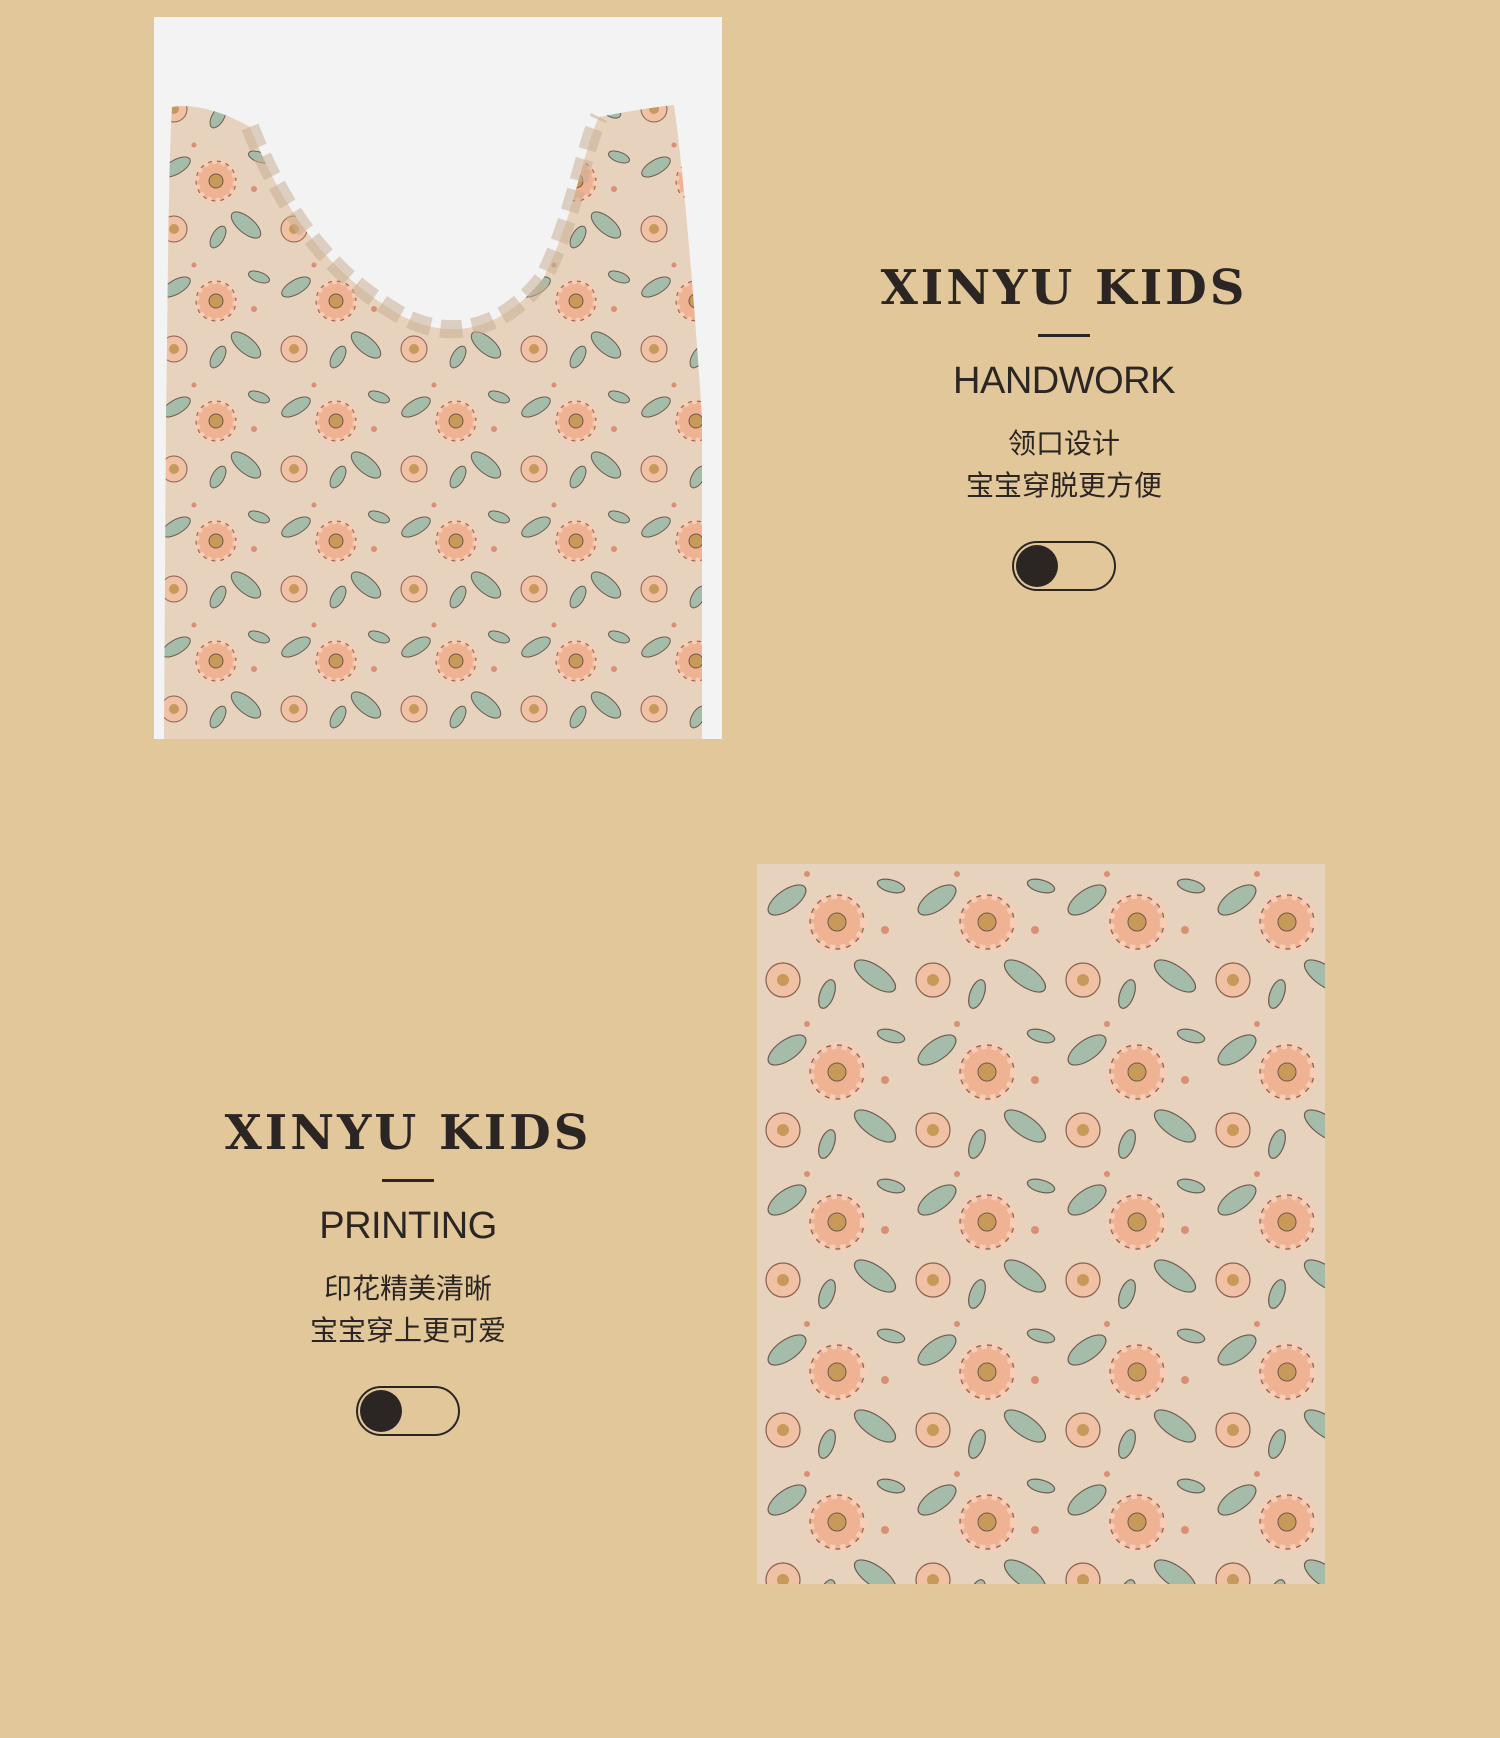 The image size is (1500, 1738). I want to click on feature-printing: XINYU KIDS PRINTING 印花精美清晰 宝宝穿上更可爱, so click(408, 1269).